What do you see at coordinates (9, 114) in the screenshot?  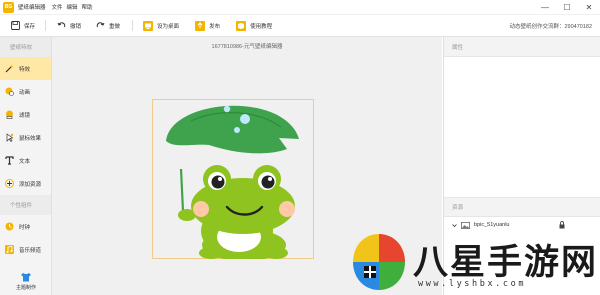 I see `filter-icon` at bounding box center [9, 114].